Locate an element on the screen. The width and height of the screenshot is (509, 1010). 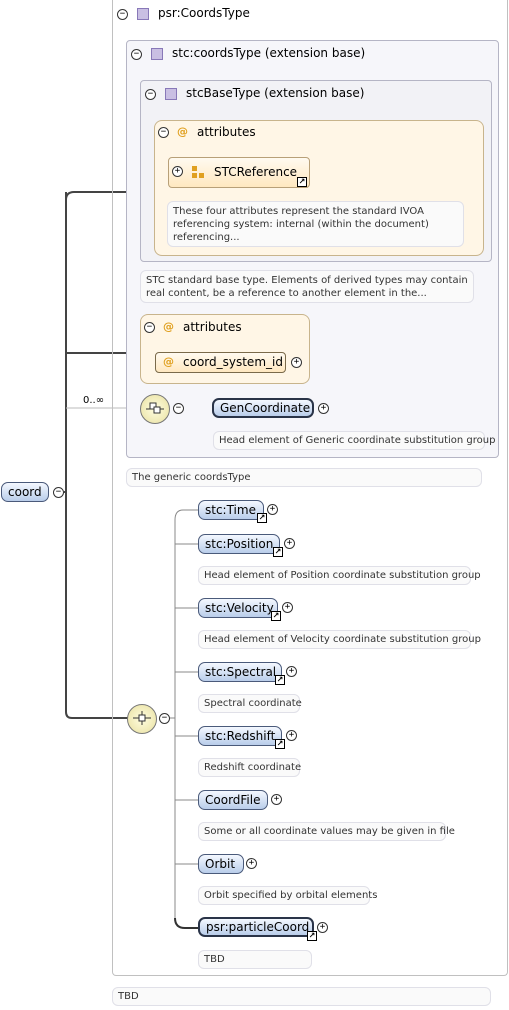
extension-panel-title: stc:coordsType (extension base) is located at coordinates (269, 53).